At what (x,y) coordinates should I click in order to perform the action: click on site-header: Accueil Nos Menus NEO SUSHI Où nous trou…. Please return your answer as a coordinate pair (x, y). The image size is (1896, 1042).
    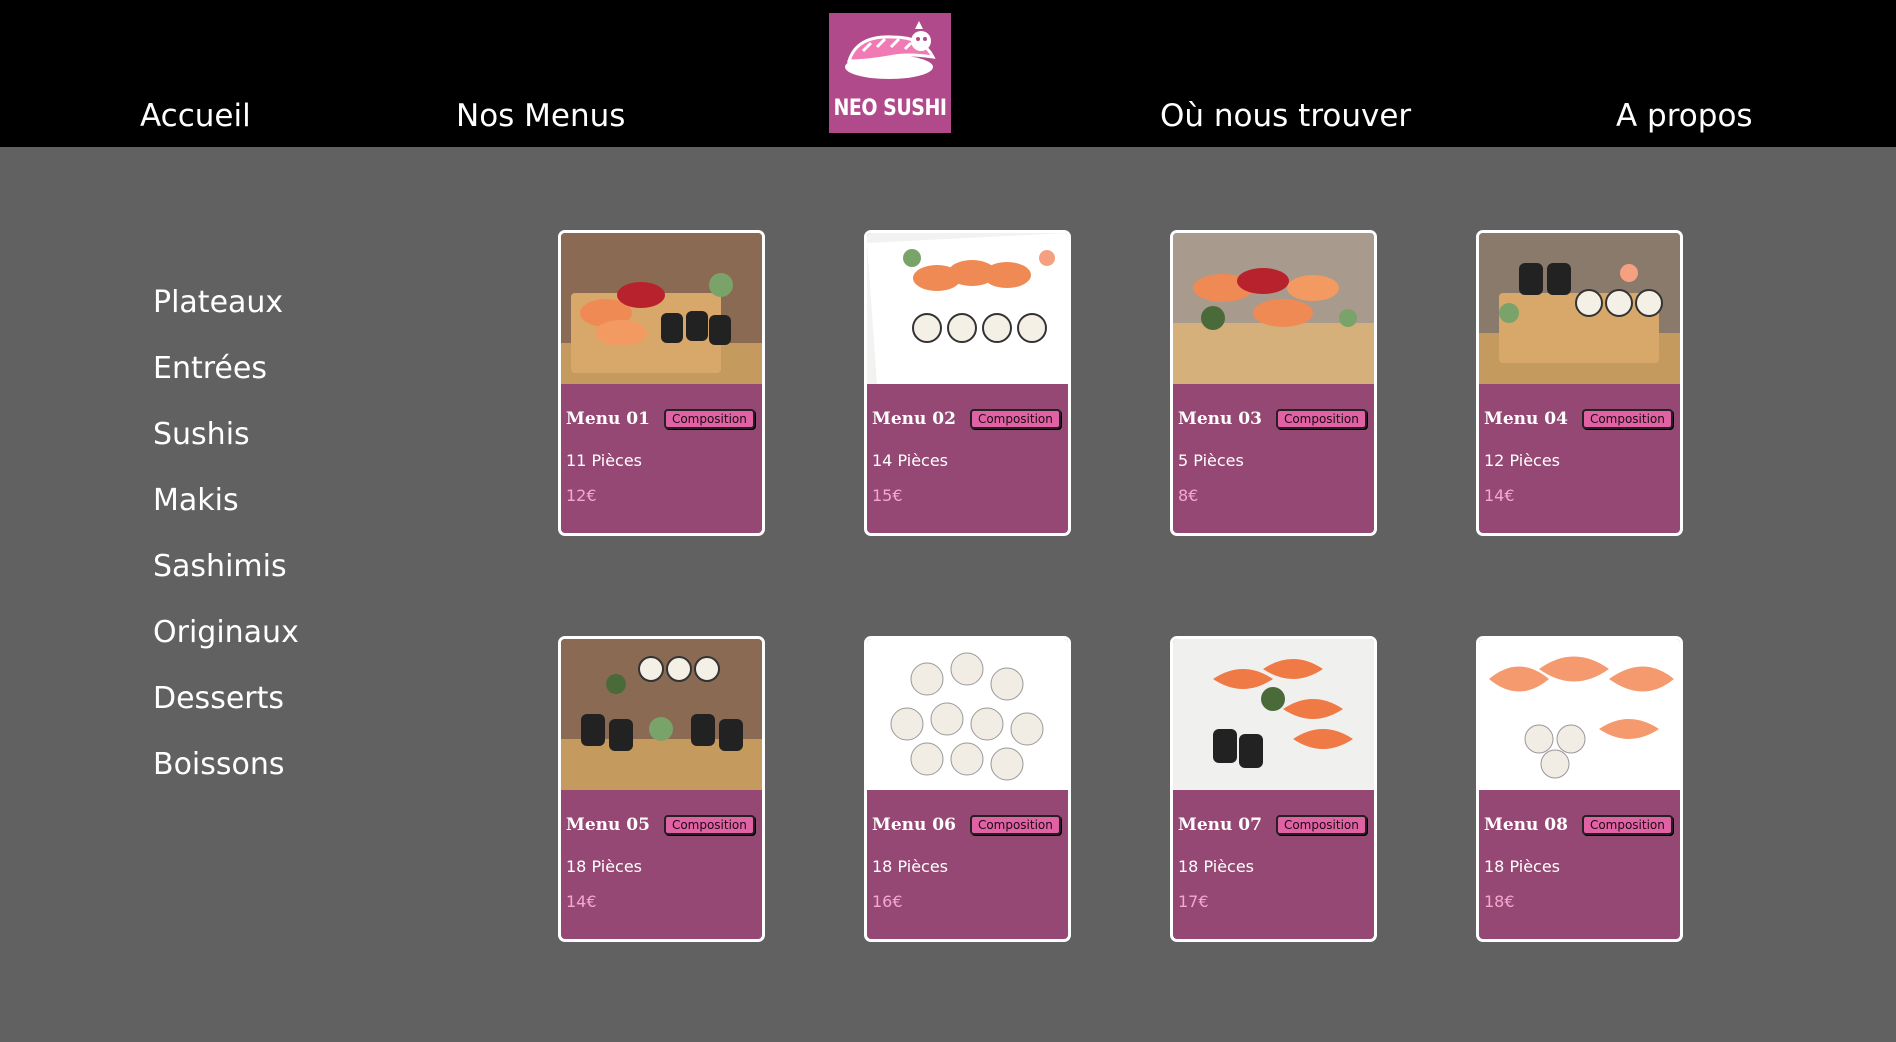
    Looking at the image, I should click on (948, 73).